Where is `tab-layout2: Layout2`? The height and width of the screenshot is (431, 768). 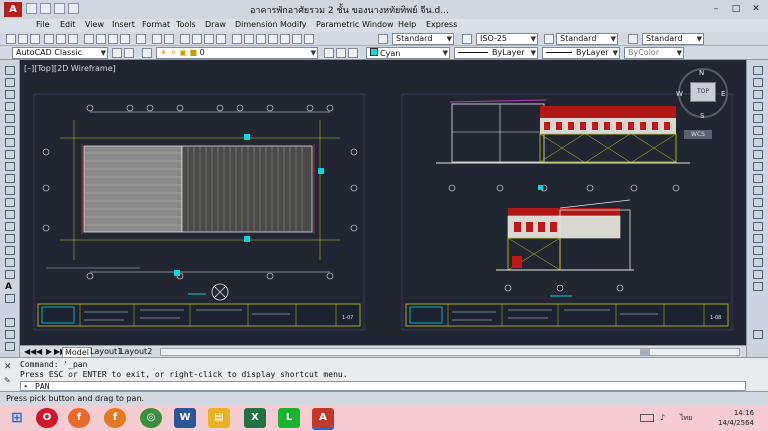 tab-layout2: Layout2 is located at coordinates (136, 351).